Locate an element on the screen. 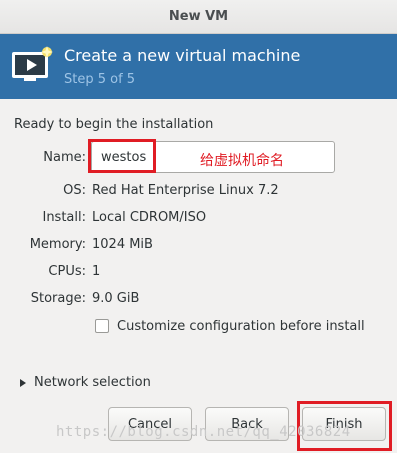  monitor-play-icon is located at coordinates (32, 63).